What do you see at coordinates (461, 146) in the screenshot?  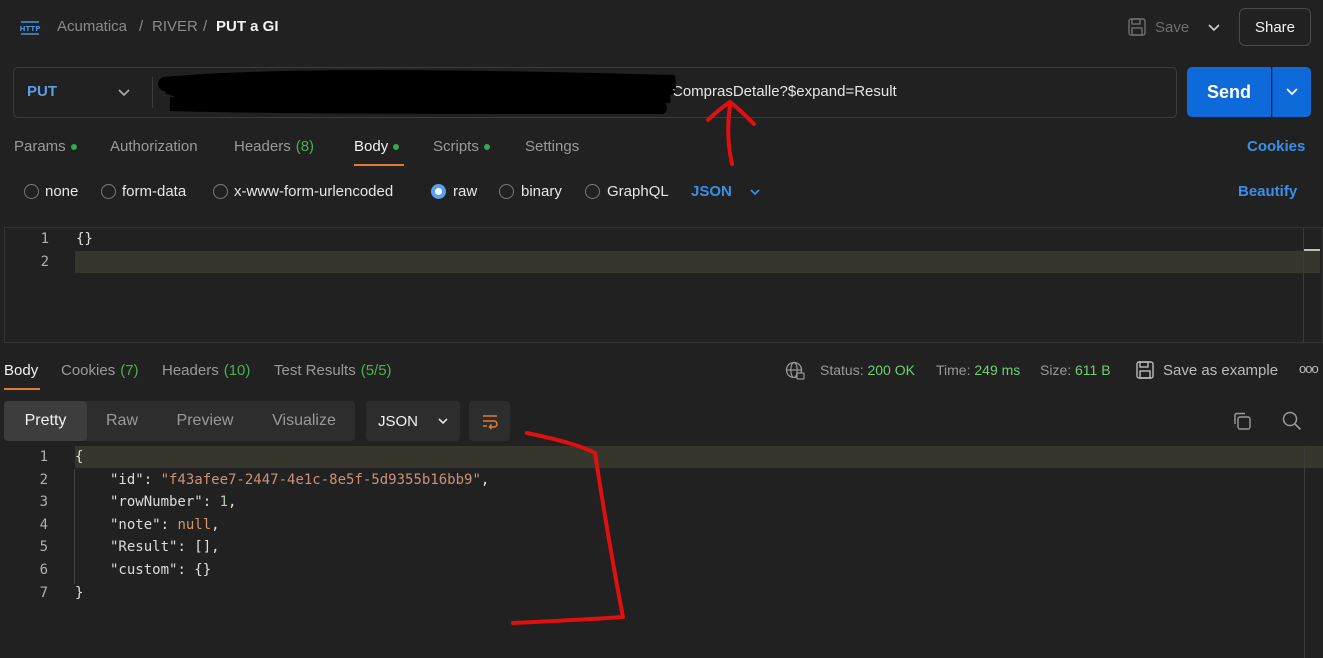 I see `tab-scripts: Scripts` at bounding box center [461, 146].